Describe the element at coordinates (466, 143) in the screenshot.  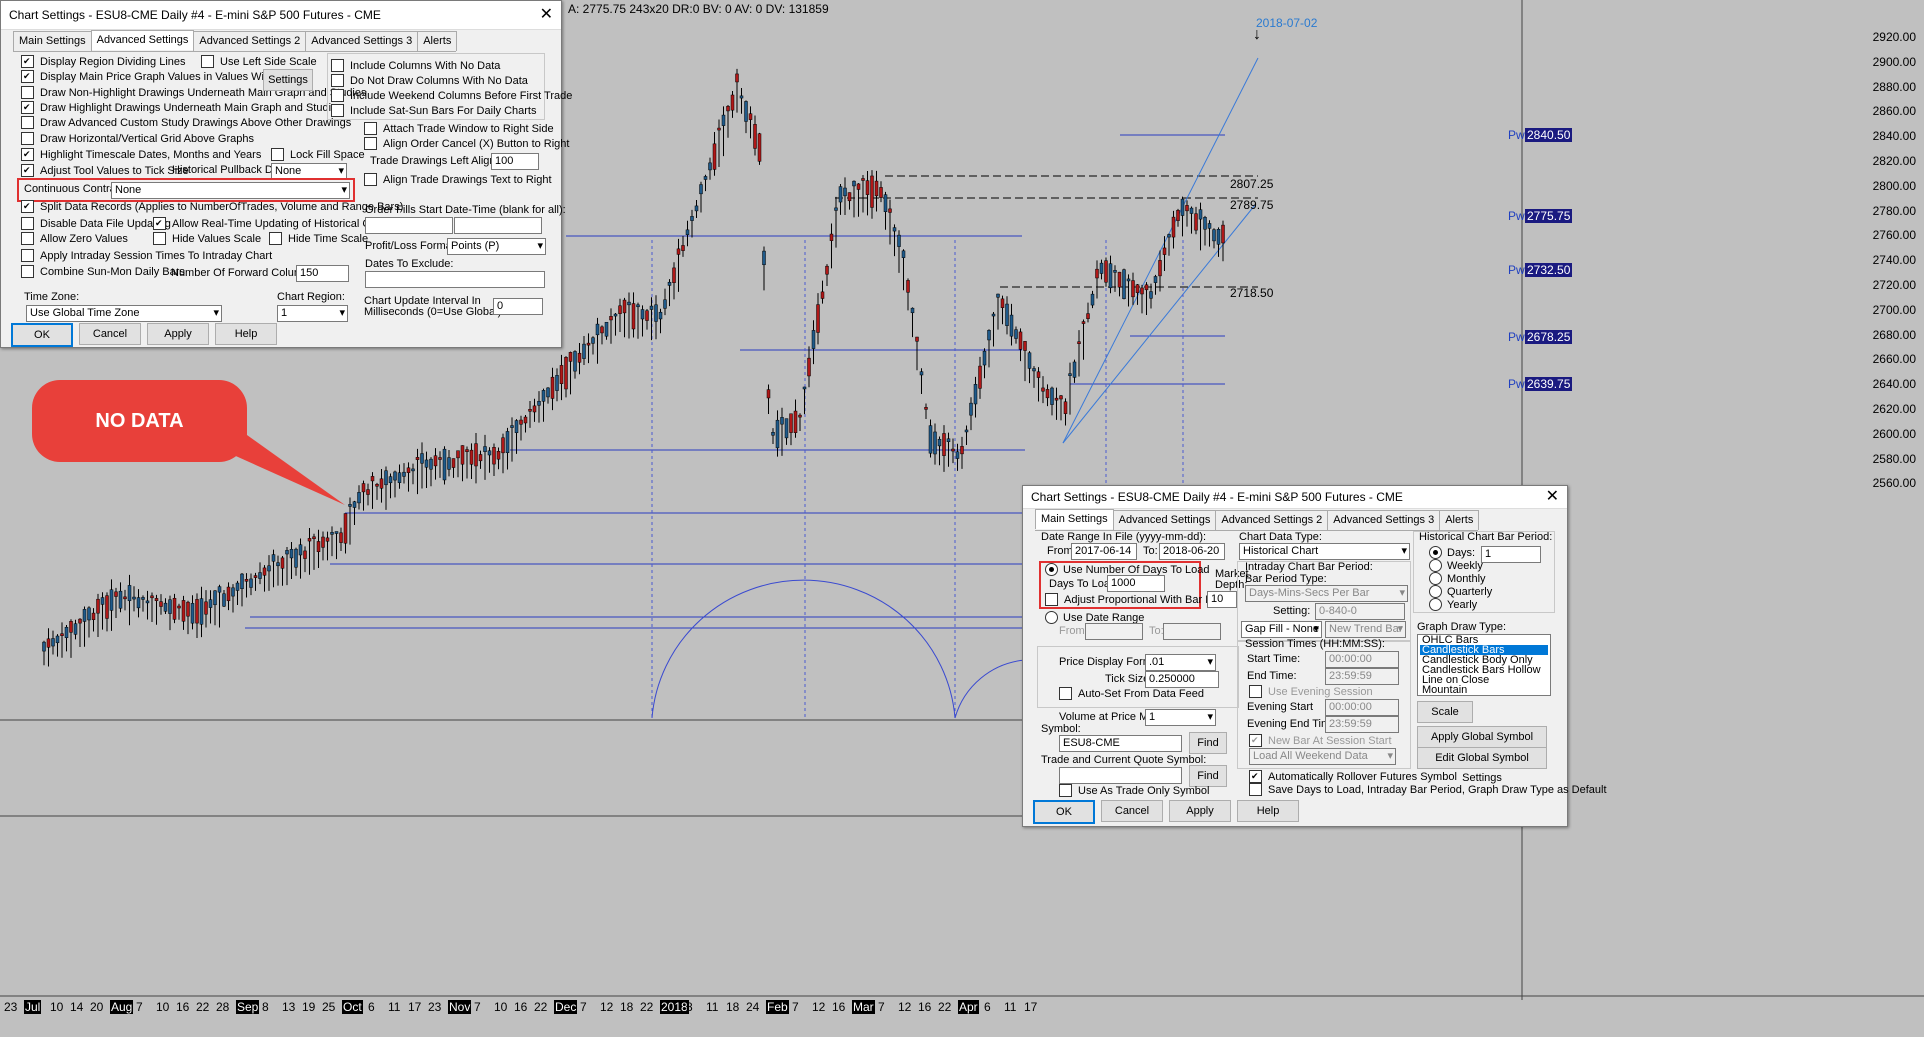
I see `align-order-cancel-checkbox: Align Order Cancel (X) Button to Right` at that location.